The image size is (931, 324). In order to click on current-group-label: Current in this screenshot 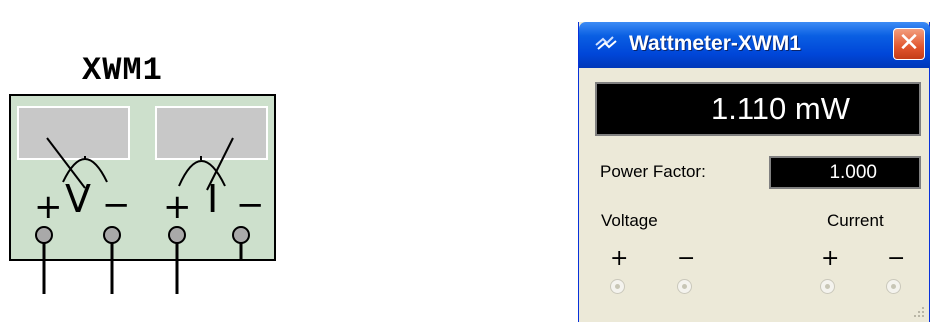, I will do `click(855, 220)`.